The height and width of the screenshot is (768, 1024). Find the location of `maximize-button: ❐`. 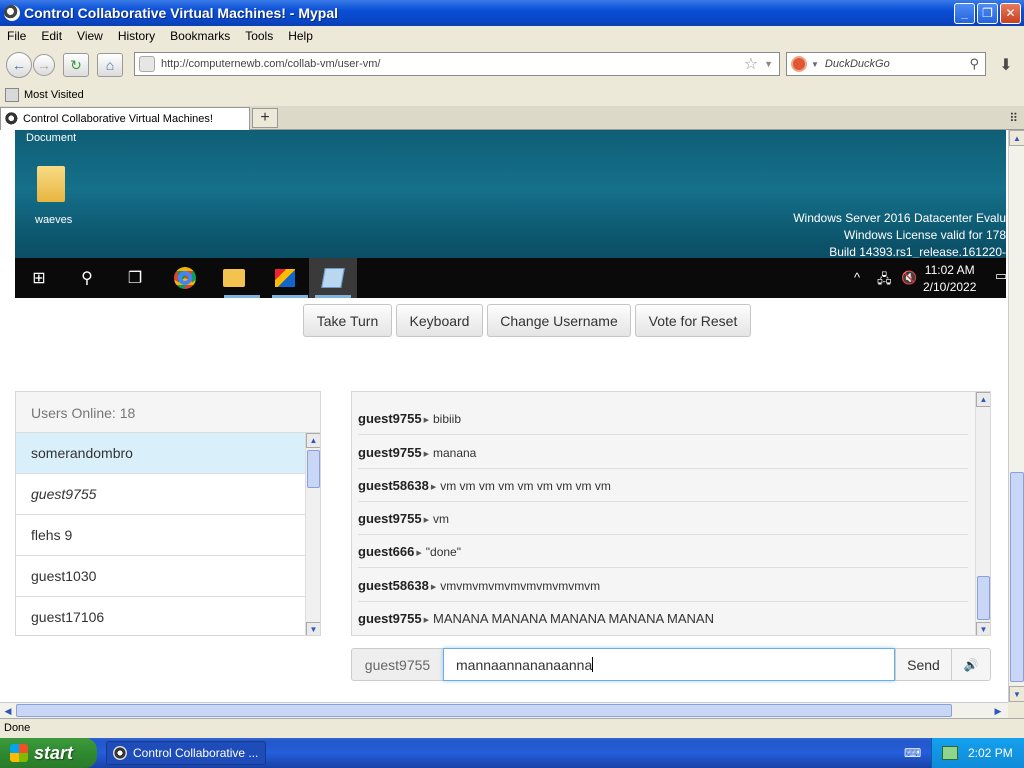

maximize-button: ❐ is located at coordinates (987, 13).